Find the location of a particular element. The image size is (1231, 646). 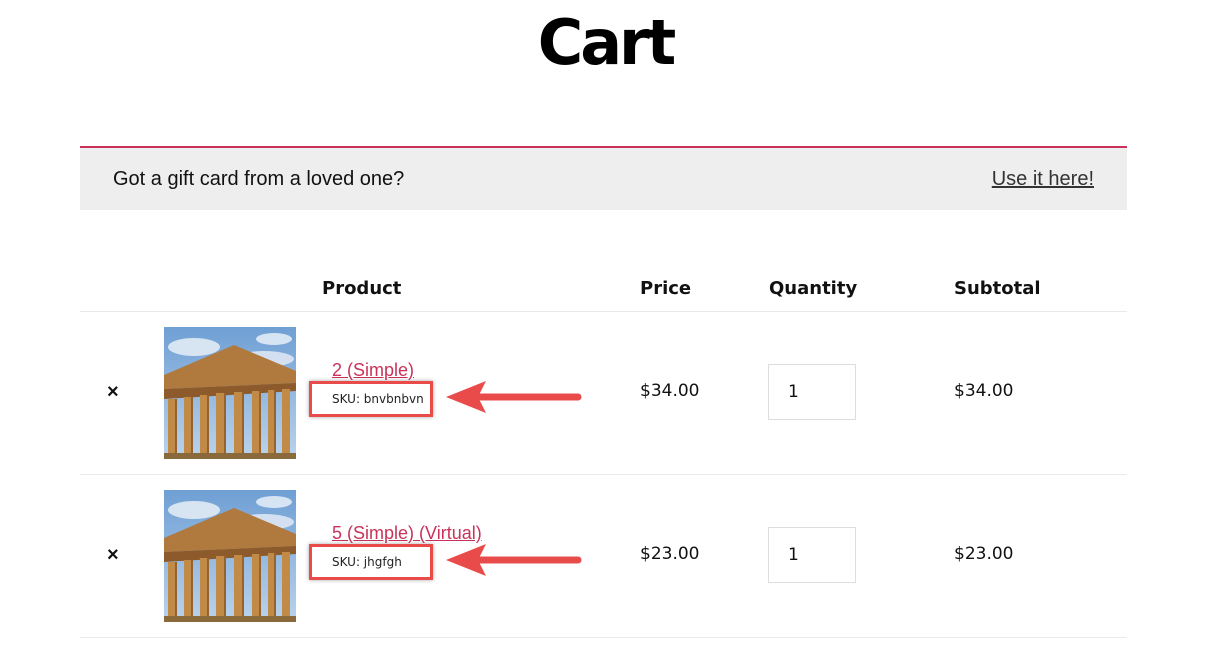

product-sku: SKU: bnvbnbvn is located at coordinates (378, 399).